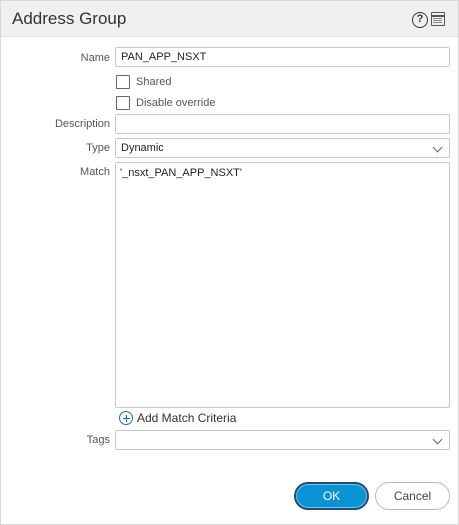  Describe the element at coordinates (176, 103) in the screenshot. I see `disable-override-label: Disable override` at that location.